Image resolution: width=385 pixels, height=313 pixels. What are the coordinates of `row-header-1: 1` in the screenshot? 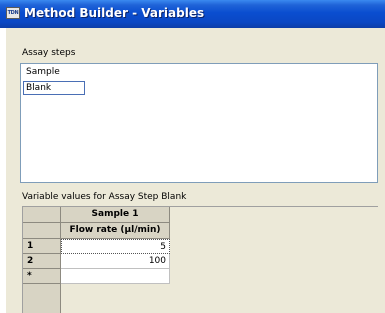 It's located at (42, 246).